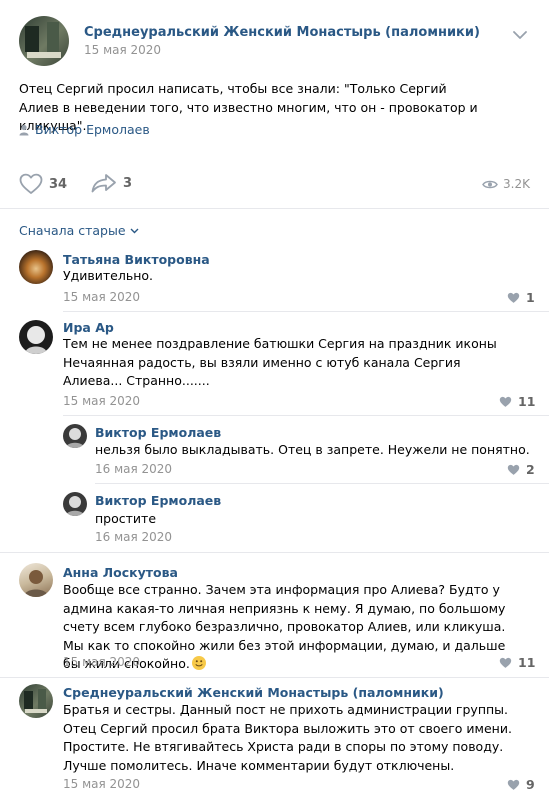 The height and width of the screenshot is (804, 549). I want to click on post-like-button: 34, so click(43, 184).